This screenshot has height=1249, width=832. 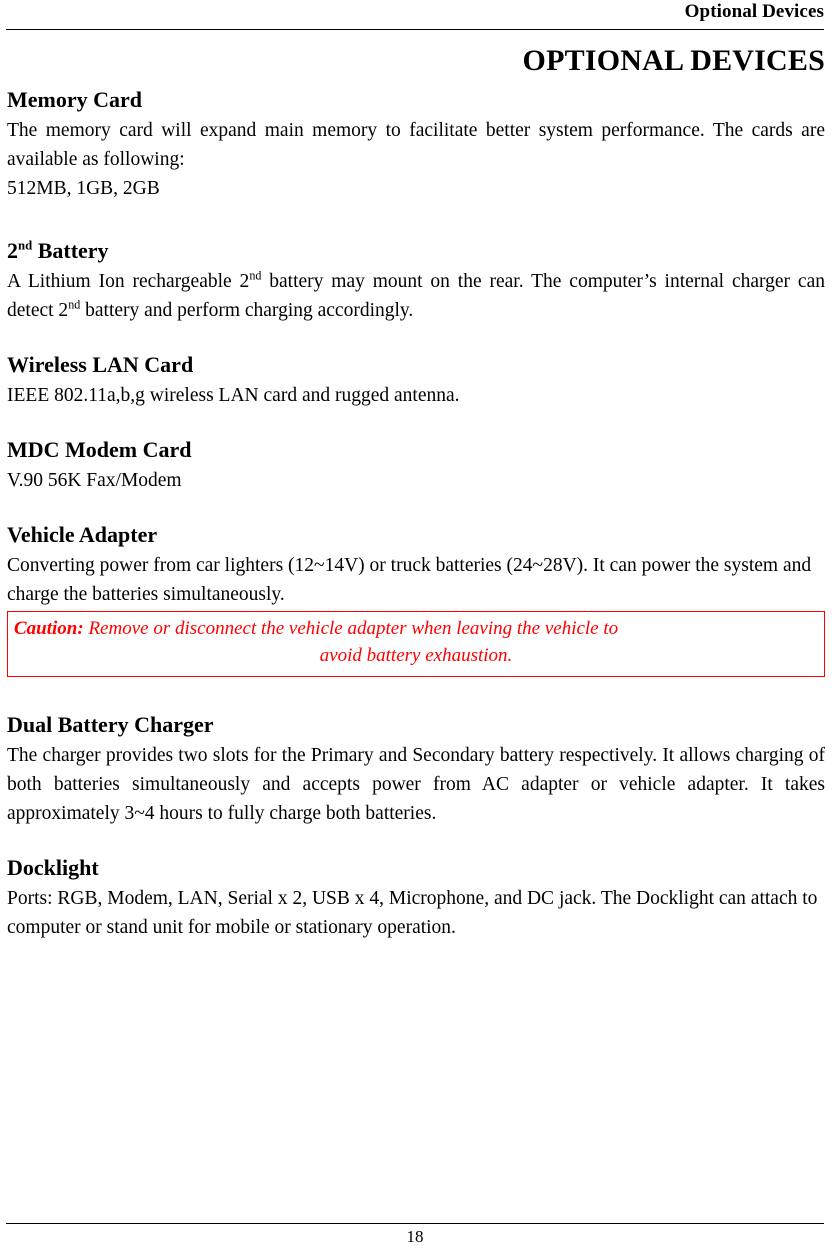 What do you see at coordinates (128, 281) in the screenshot?
I see `battery-text-part1: A Lithium Ion rechargeable 2` at bounding box center [128, 281].